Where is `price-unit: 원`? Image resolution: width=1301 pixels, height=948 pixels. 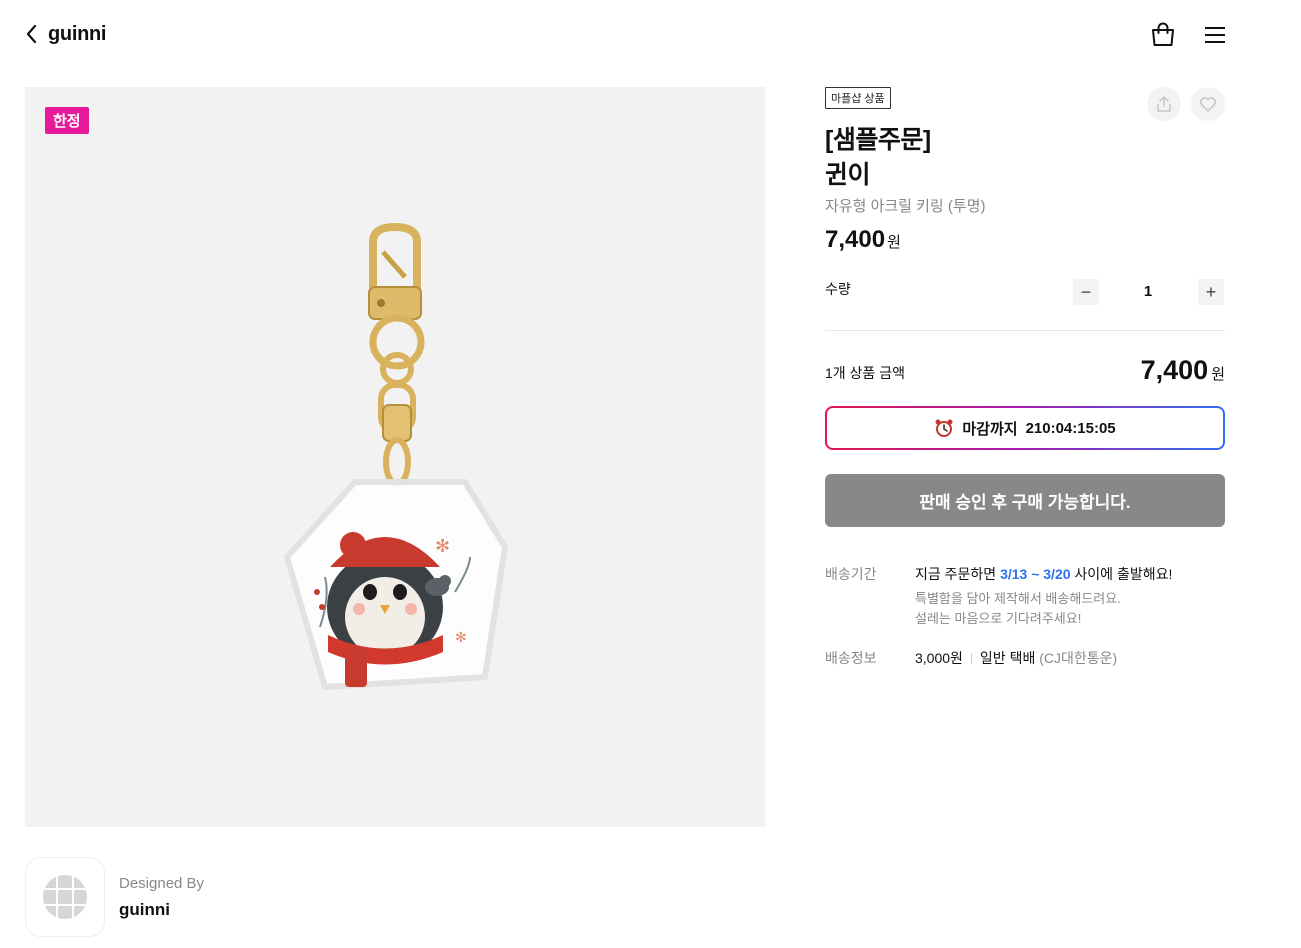
price-unit: 원 is located at coordinates (894, 242).